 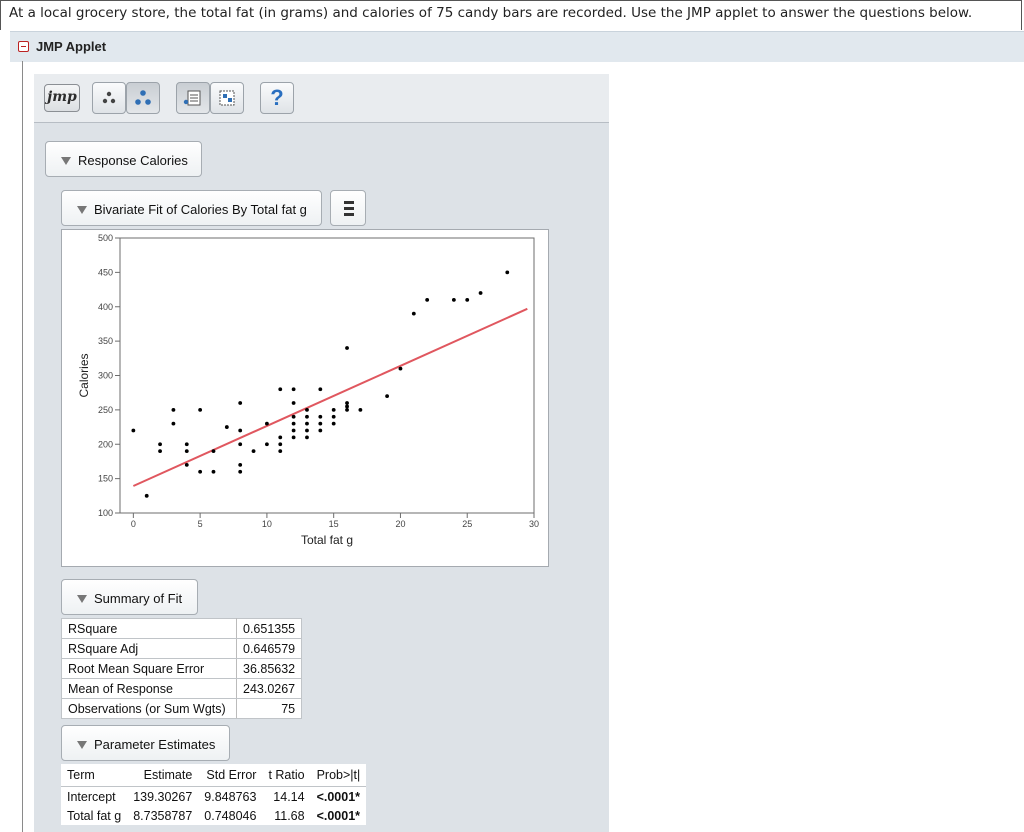 I want to click on y-tick-label: 300, so click(x=105, y=376).